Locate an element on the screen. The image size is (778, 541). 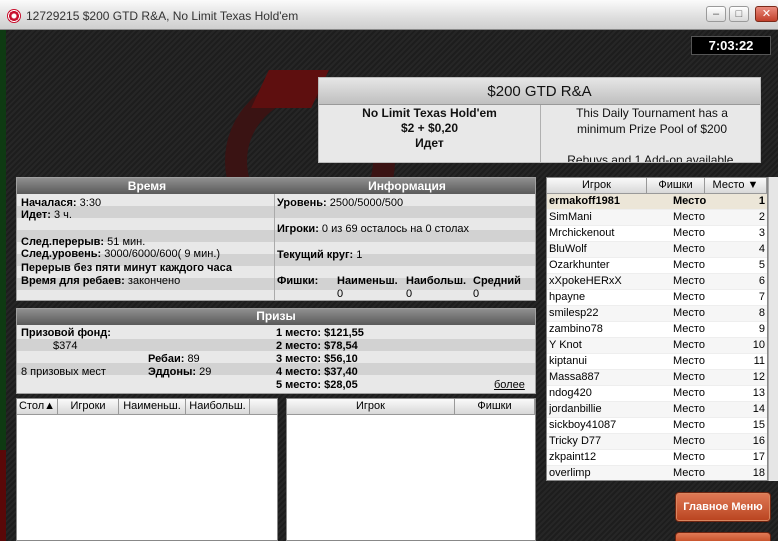
leaderboard-header: Игрок Фишки Место ▼ is located at coordinates (657, 186).